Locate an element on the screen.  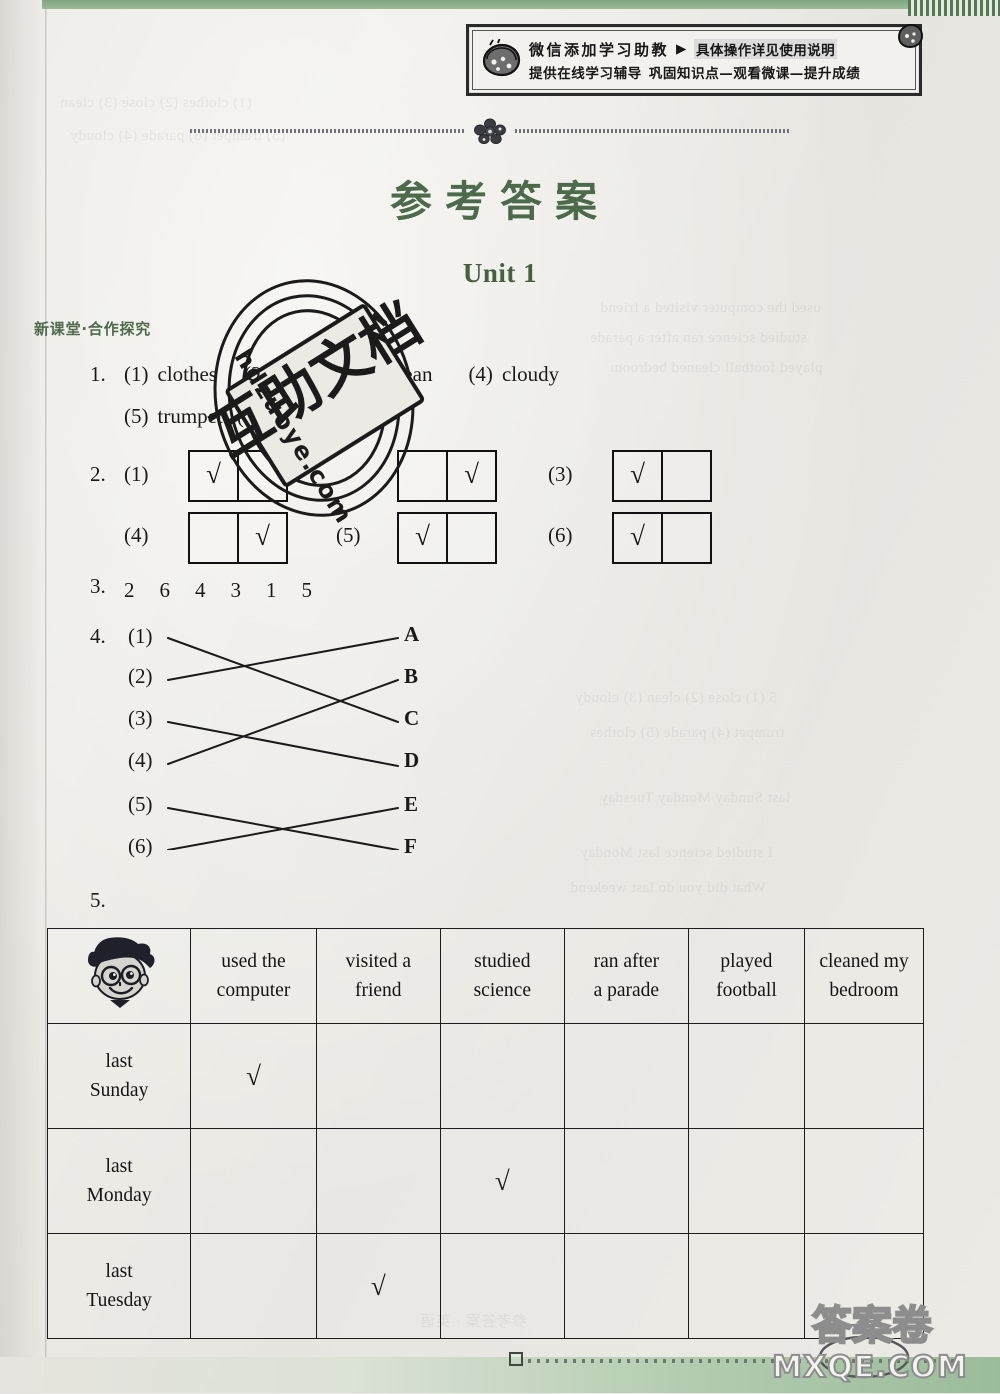
q2-box-6-left: √ is located at coordinates (637, 538).